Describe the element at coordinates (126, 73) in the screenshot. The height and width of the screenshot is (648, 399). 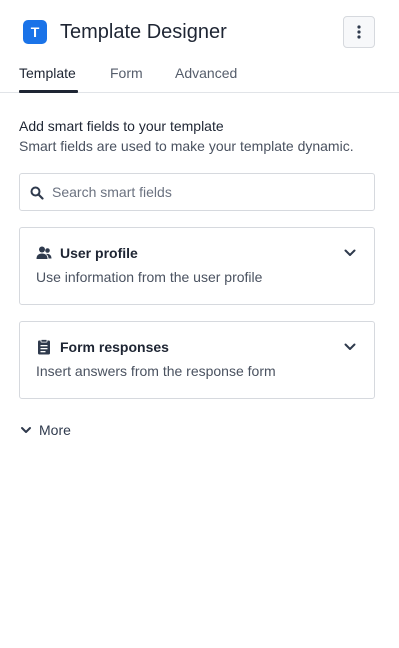
I see `tab-form: Form` at that location.